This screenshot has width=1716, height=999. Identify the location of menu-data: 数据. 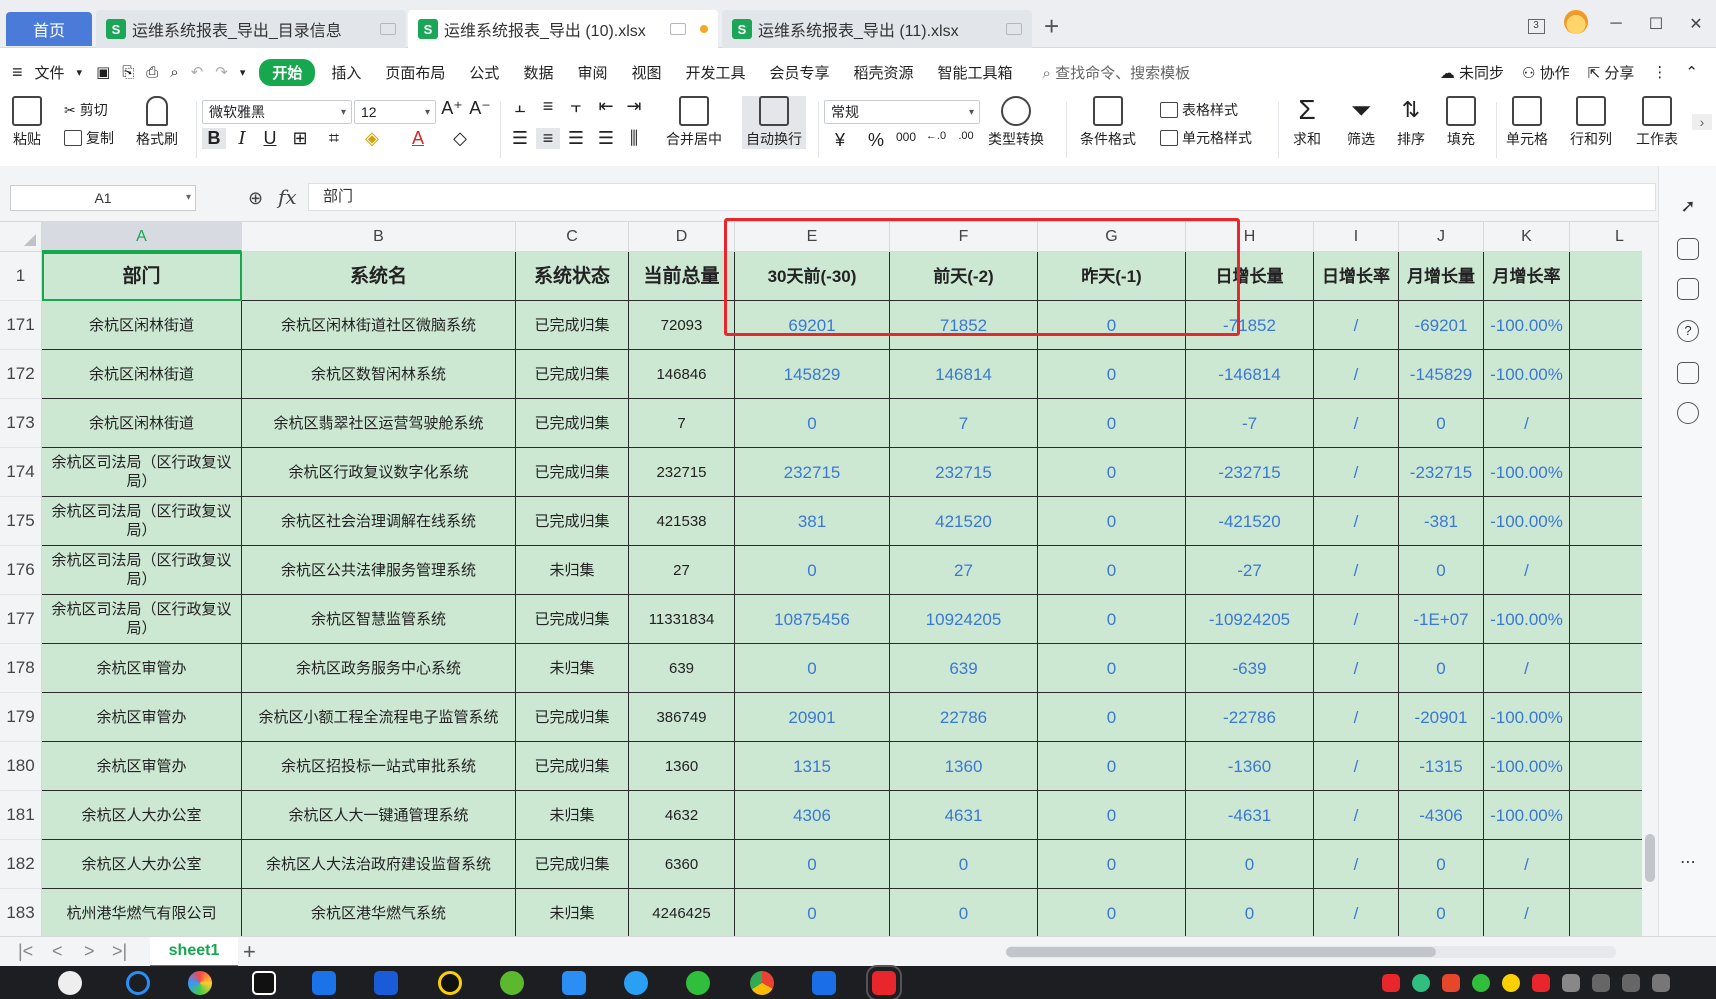
(538, 72).